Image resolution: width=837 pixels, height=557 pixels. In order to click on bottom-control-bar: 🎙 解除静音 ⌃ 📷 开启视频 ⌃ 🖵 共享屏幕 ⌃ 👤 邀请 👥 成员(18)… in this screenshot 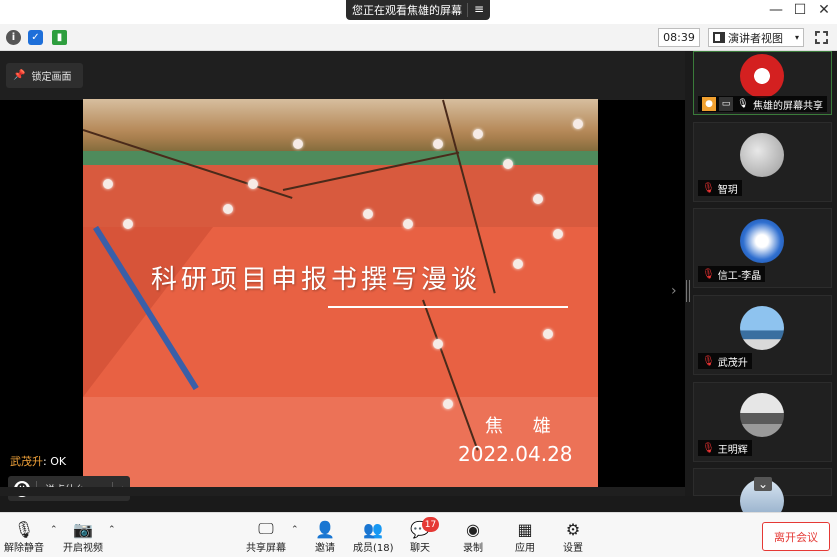, I will do `click(418, 534)`.